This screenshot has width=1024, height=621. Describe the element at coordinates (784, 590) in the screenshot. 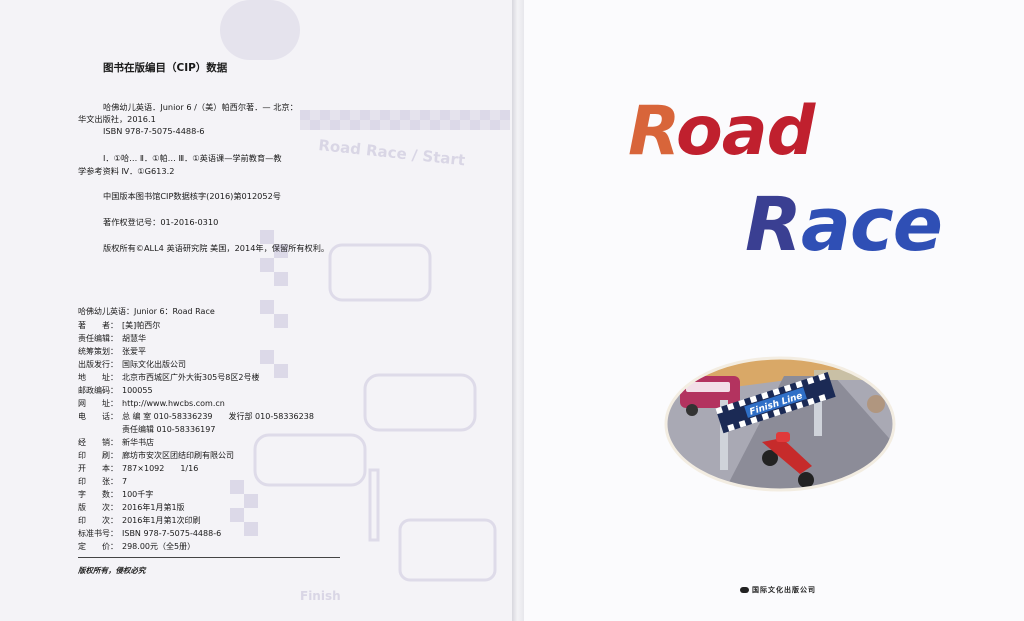

I see `publisher-name: 国际文化出版公司` at that location.